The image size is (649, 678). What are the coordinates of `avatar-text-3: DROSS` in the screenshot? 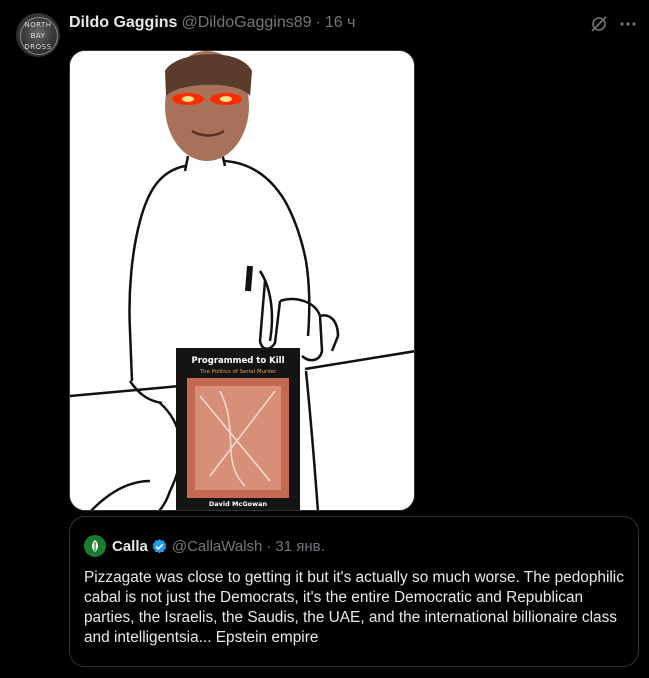 It's located at (38, 47).